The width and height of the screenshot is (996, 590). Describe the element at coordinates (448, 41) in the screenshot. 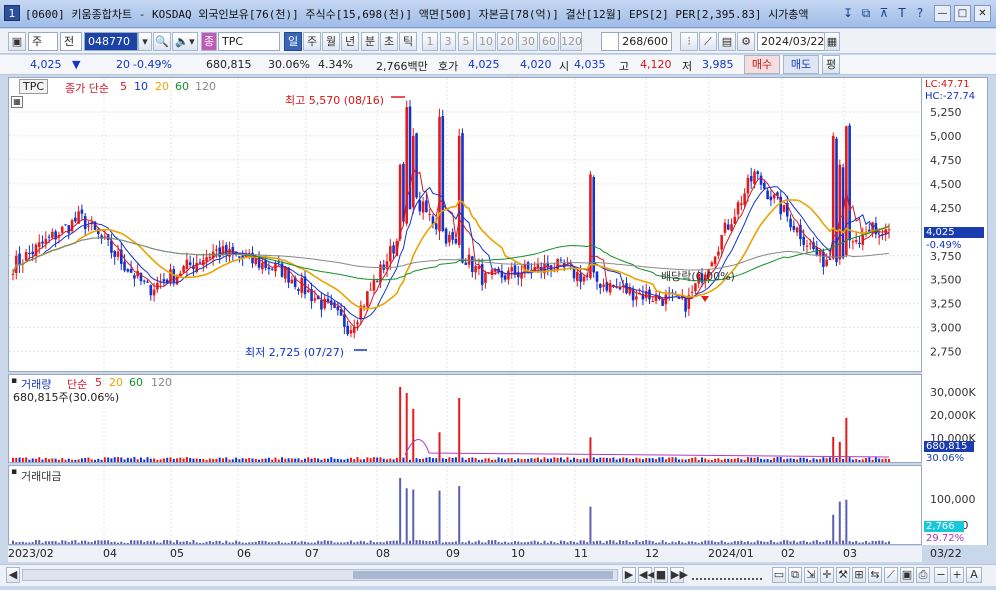

I see `range-3: 3` at that location.